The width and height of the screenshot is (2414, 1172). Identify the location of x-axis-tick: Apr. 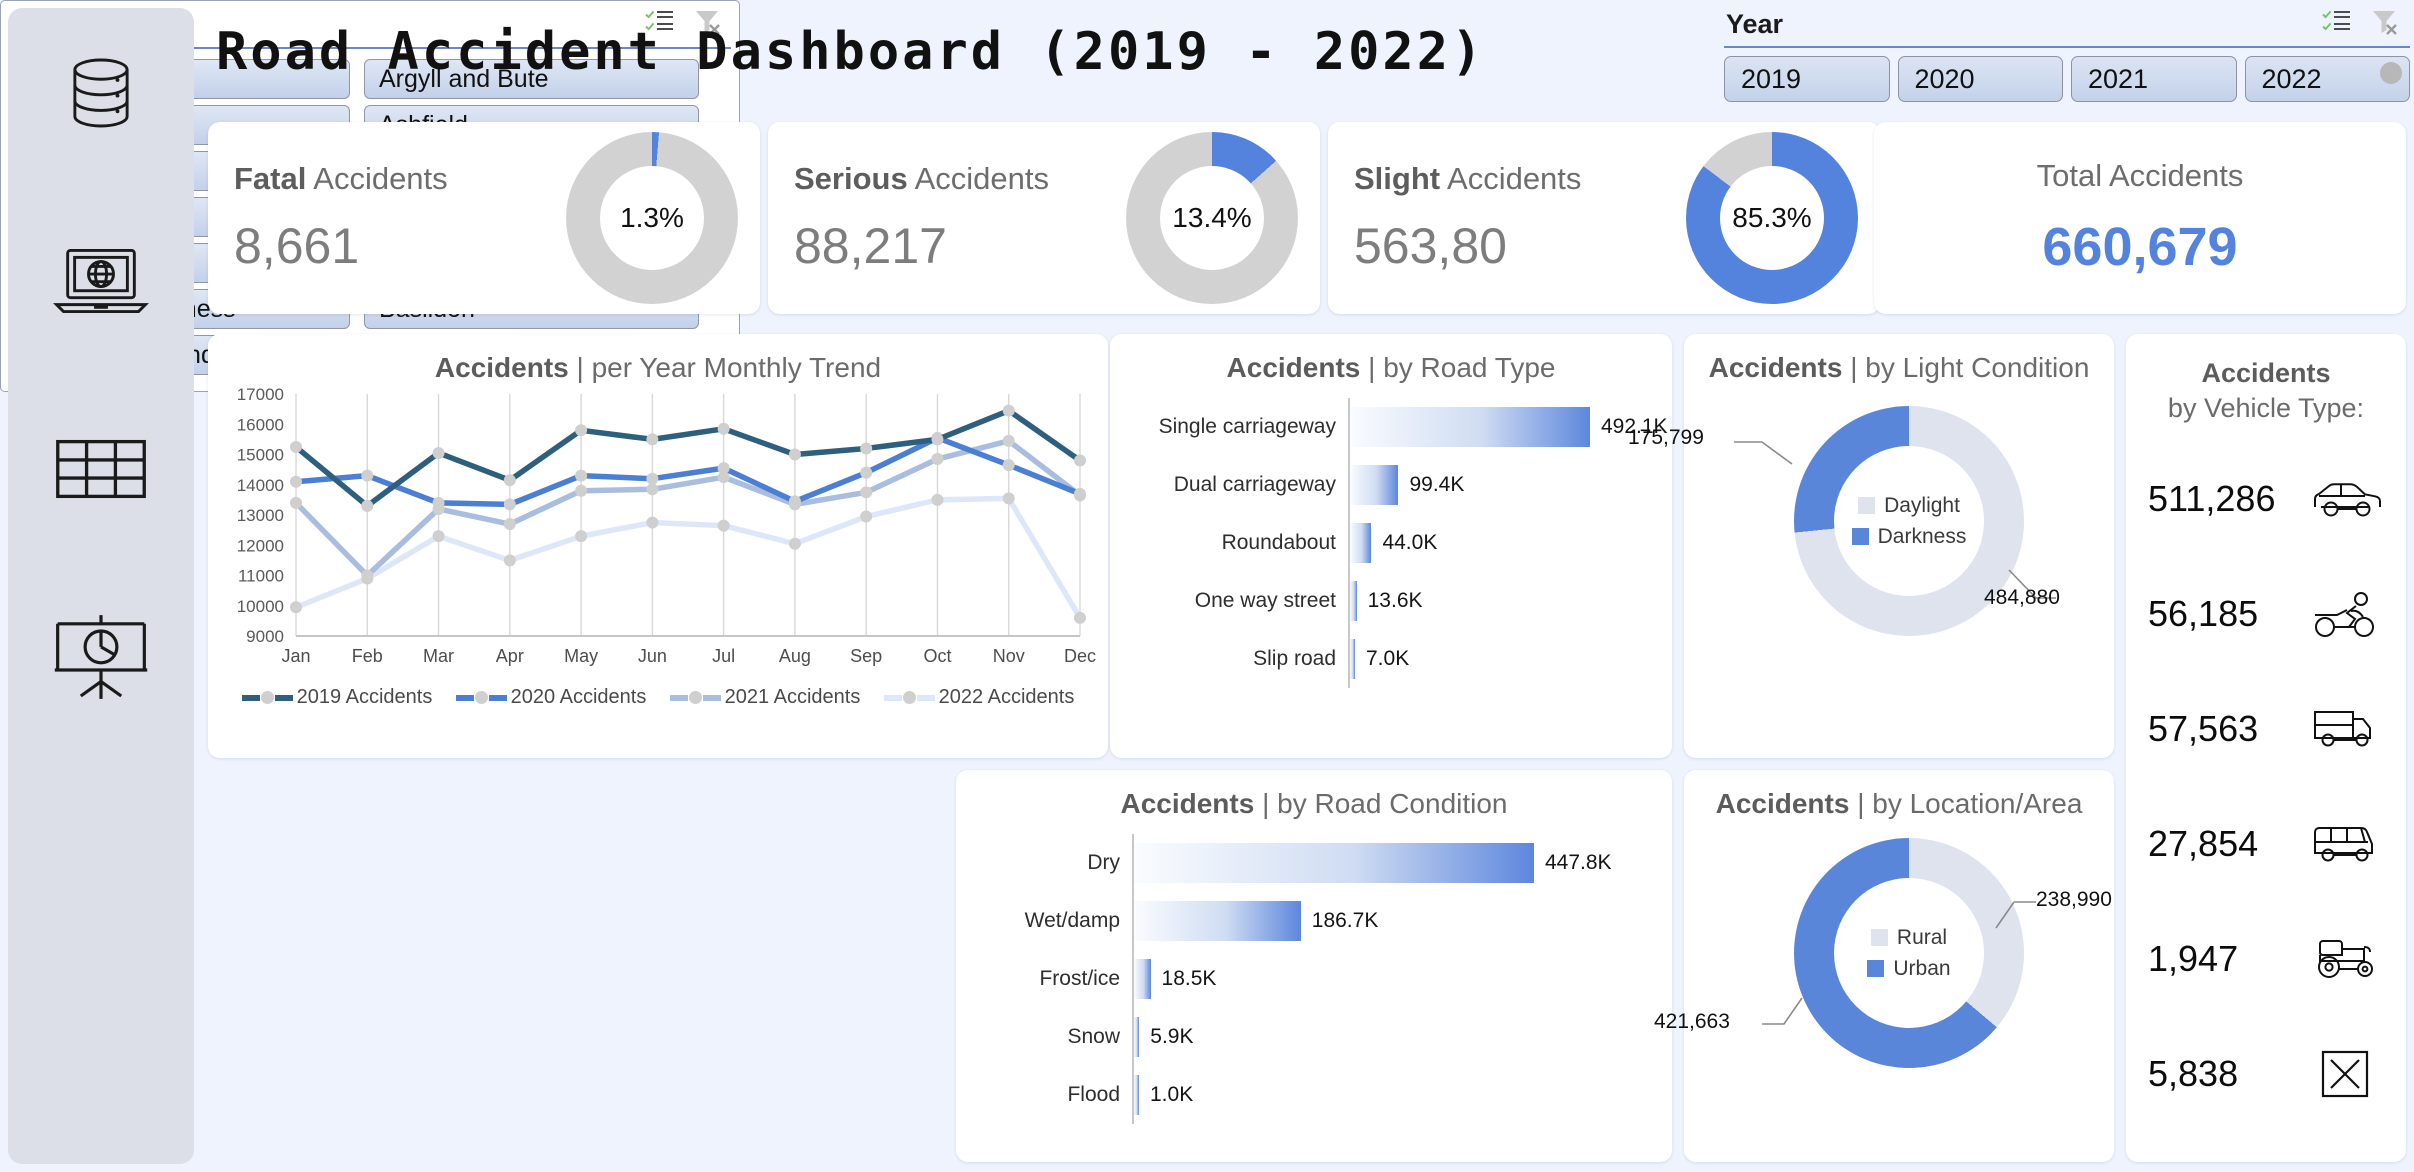
(510, 656).